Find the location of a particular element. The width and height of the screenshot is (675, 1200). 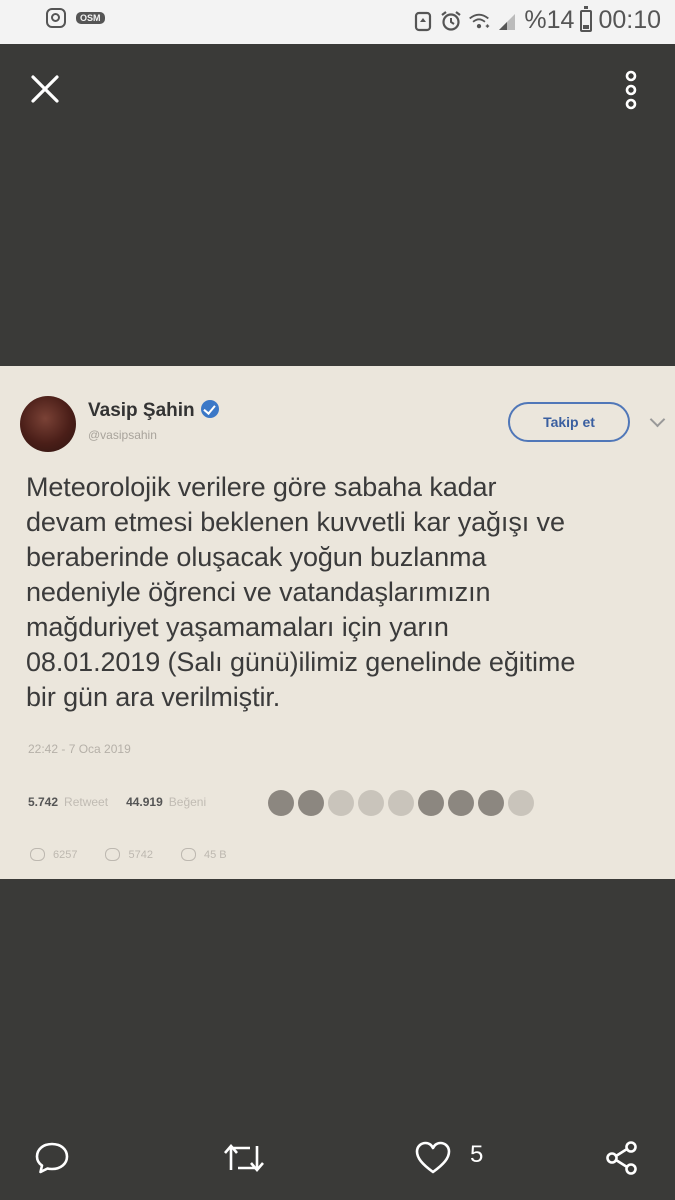

close-button is located at coordinates (45, 89).